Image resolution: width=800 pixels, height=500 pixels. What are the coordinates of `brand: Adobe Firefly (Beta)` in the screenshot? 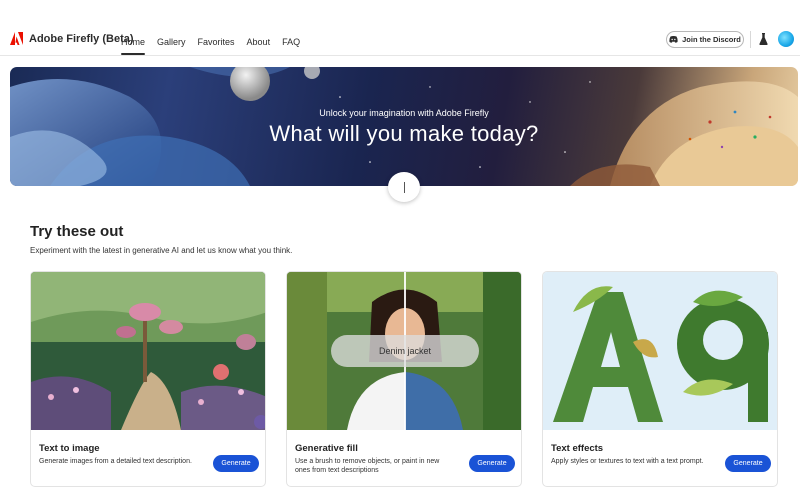 It's located at (72, 38).